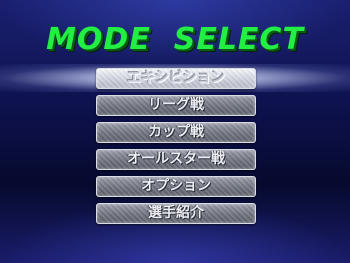  Describe the element at coordinates (176, 186) in the screenshot. I see `menu-item-options: オプション` at that location.